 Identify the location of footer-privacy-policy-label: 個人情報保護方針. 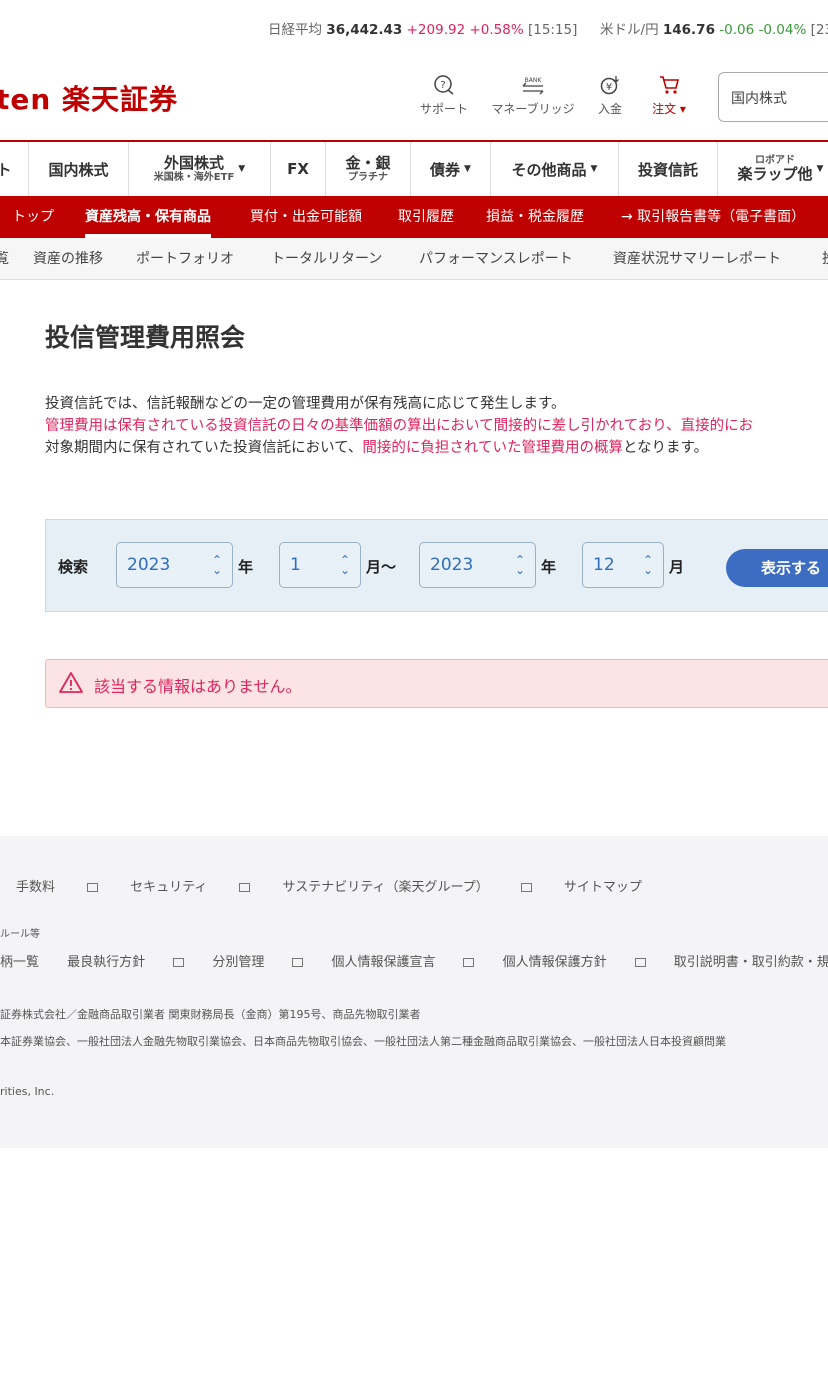
(554, 962).